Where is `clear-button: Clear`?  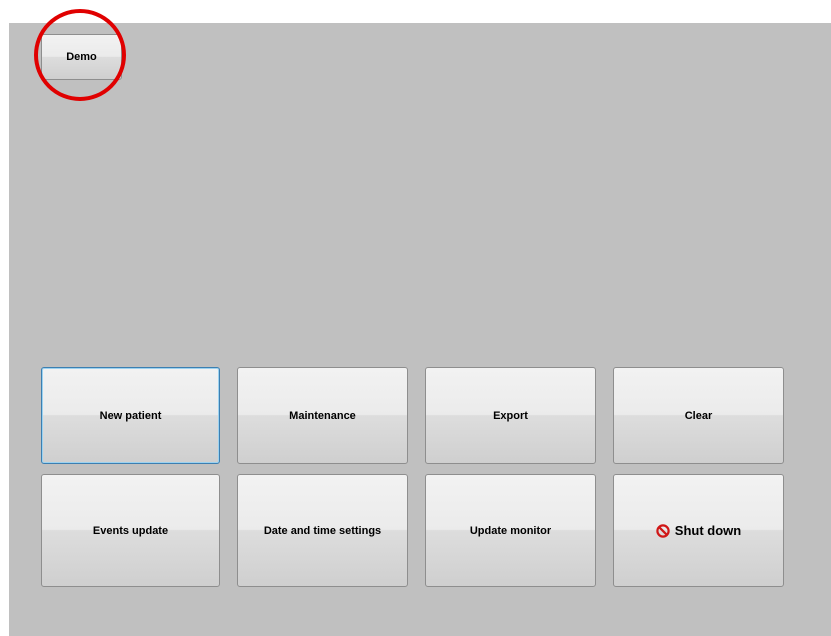
clear-button: Clear is located at coordinates (698, 415).